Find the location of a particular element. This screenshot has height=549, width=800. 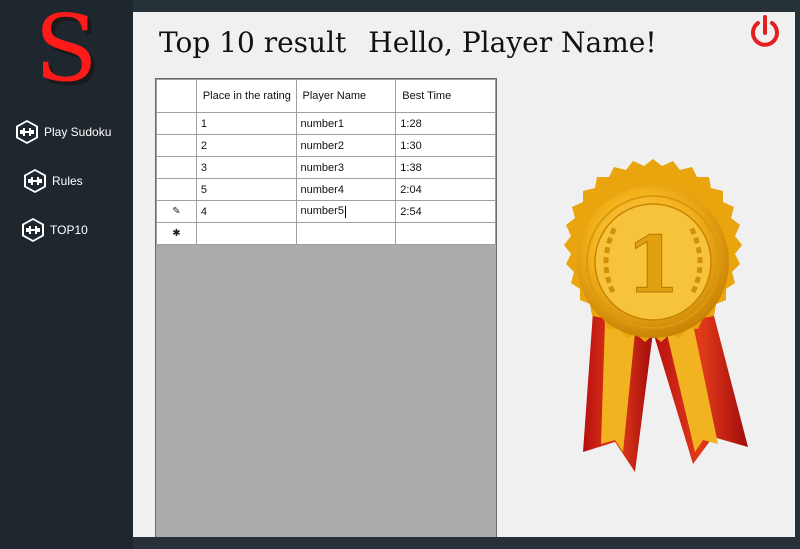

cell-best-time: 2:54 is located at coordinates (445, 211).